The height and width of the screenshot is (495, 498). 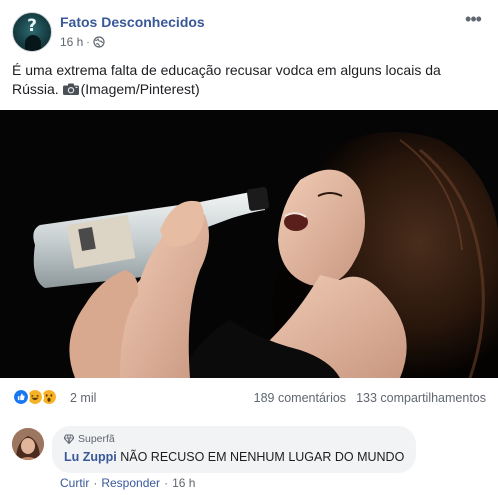 I want to click on ellipsis-icon: •••, so click(x=473, y=19).